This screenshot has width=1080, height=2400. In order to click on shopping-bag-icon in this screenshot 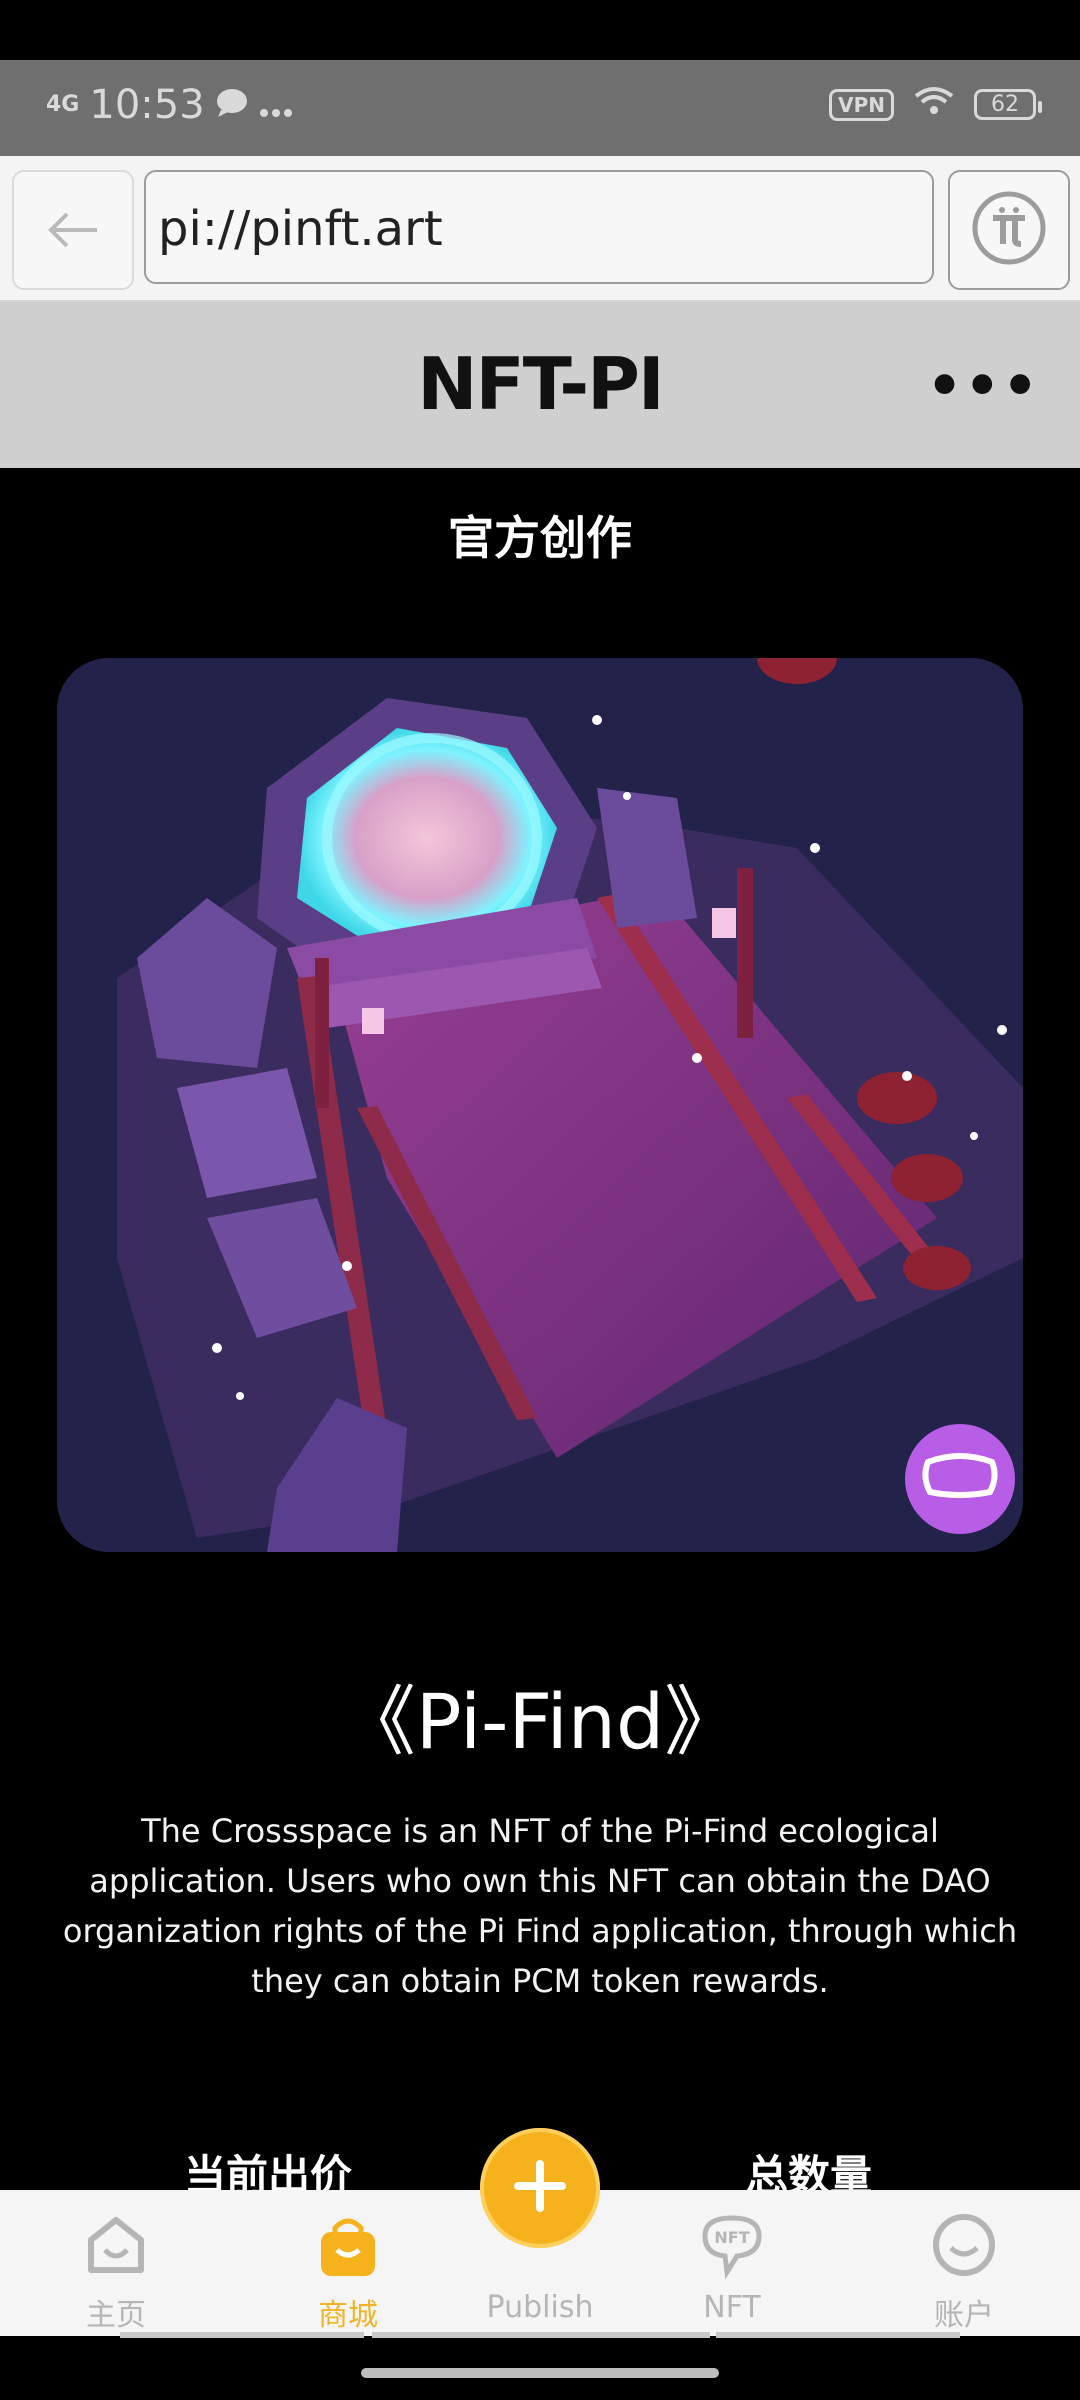, I will do `click(348, 2245)`.